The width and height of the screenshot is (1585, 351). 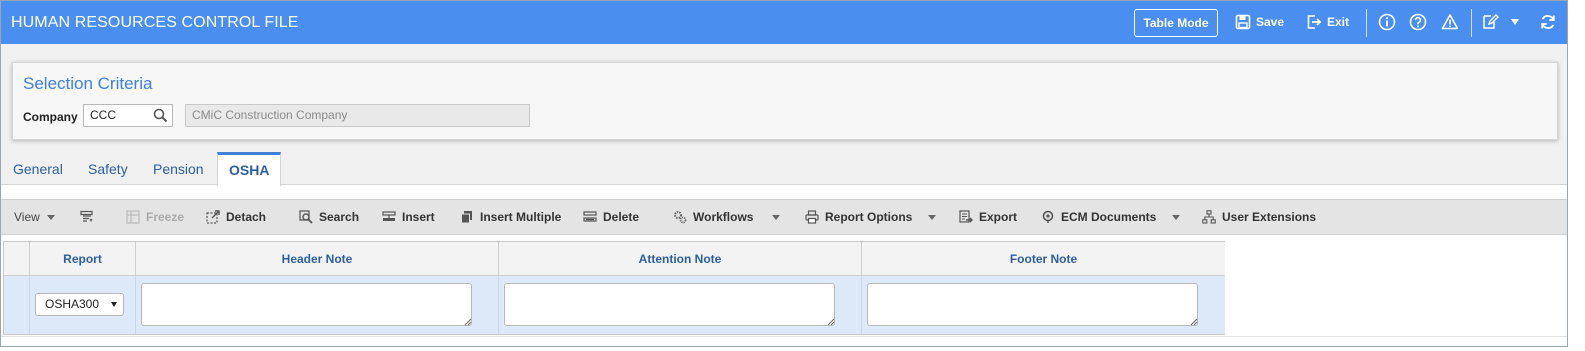 What do you see at coordinates (246, 217) in the screenshot?
I see `detach-label: Detach` at bounding box center [246, 217].